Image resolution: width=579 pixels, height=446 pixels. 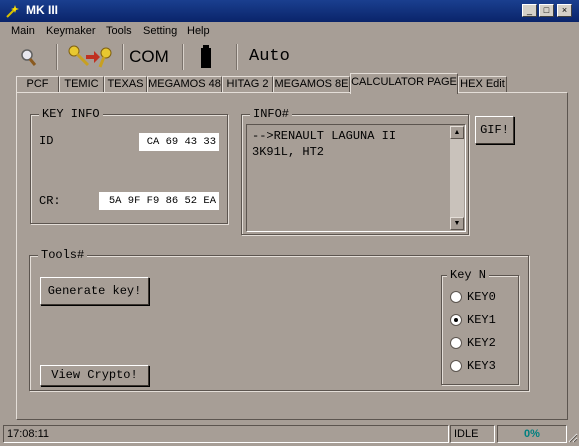 I want to click on info-memo: -->RENAULT LAGUNA II 3K91L, HT2 ▲ ▼, so click(x=356, y=178).